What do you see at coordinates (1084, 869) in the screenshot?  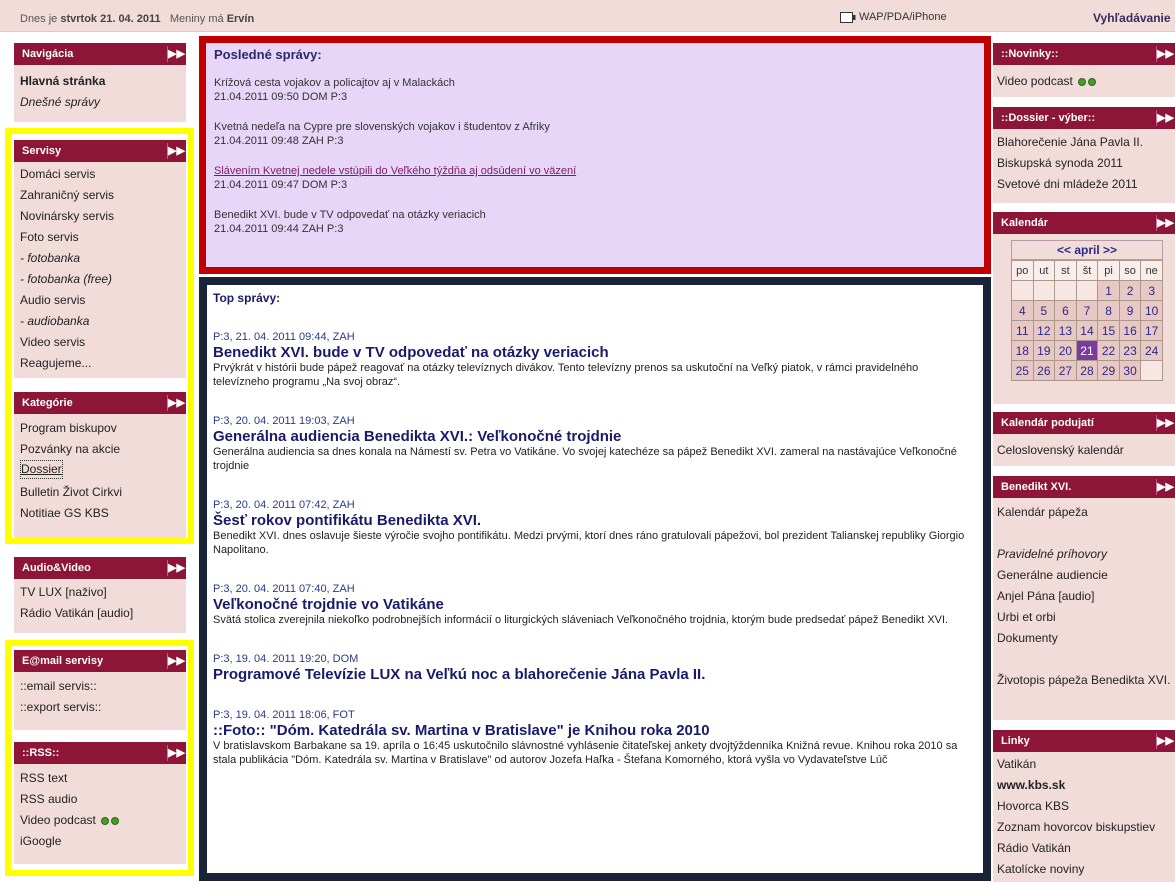 I see `link-catholic-news: Katolícke noviny` at bounding box center [1084, 869].